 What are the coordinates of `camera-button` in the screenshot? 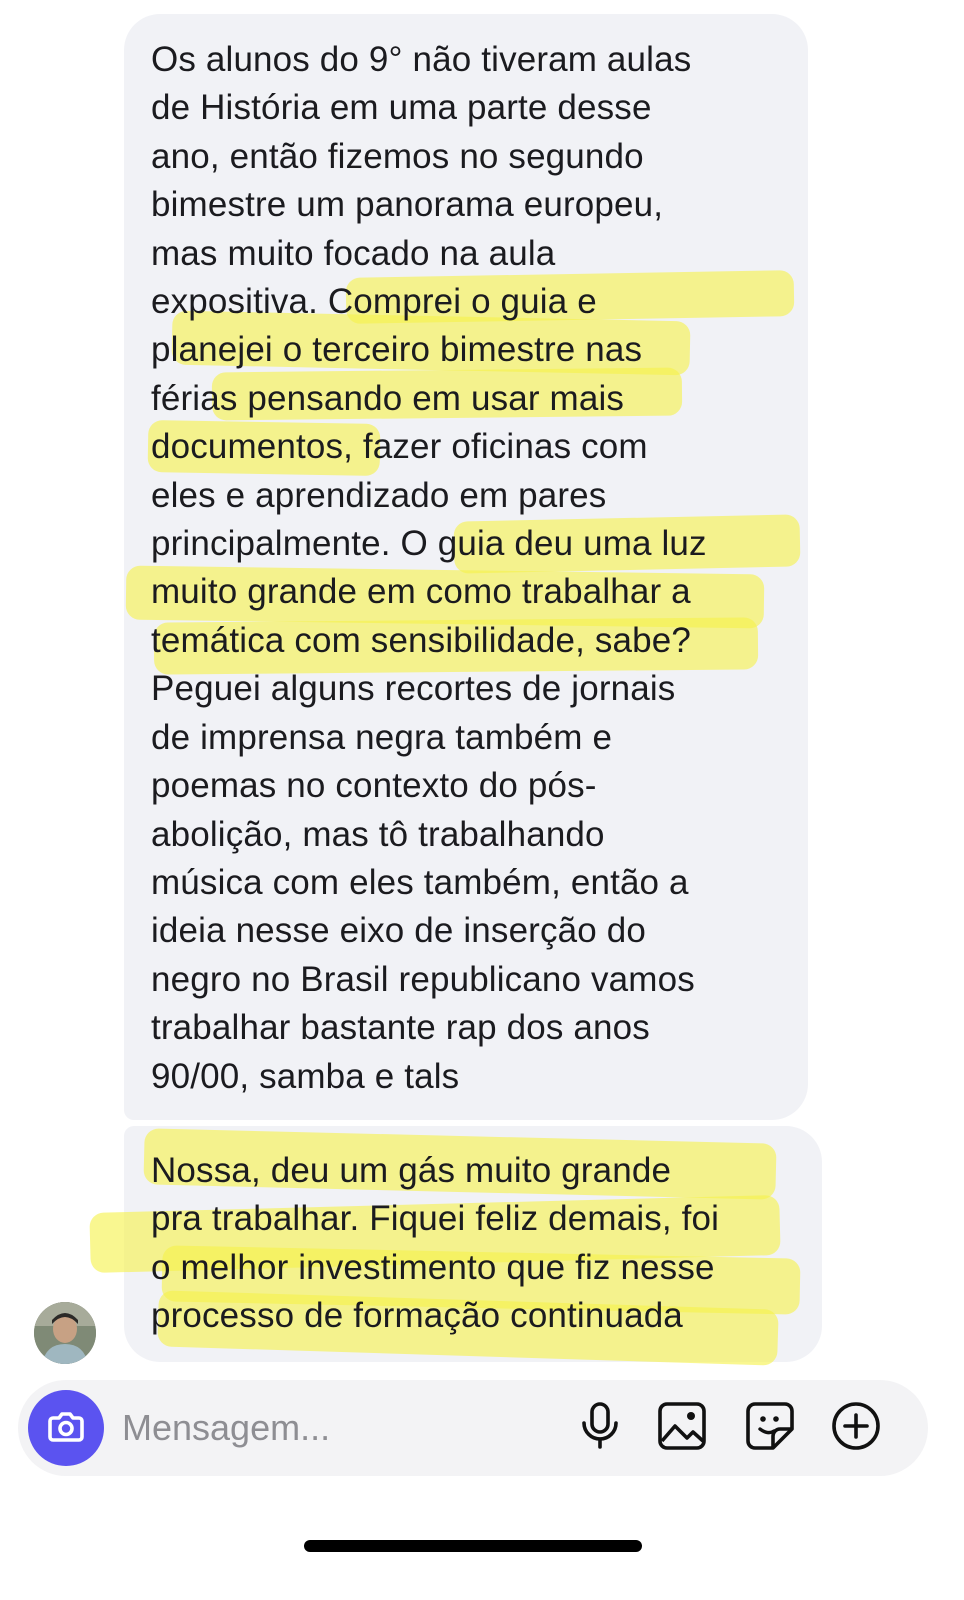 It's located at (66, 1428).